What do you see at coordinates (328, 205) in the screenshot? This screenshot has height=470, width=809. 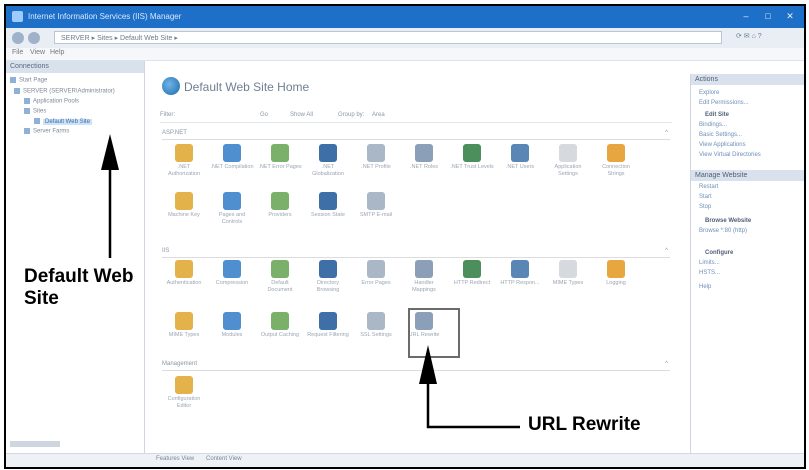 I see `feature-icon-tile: Session State` at bounding box center [328, 205].